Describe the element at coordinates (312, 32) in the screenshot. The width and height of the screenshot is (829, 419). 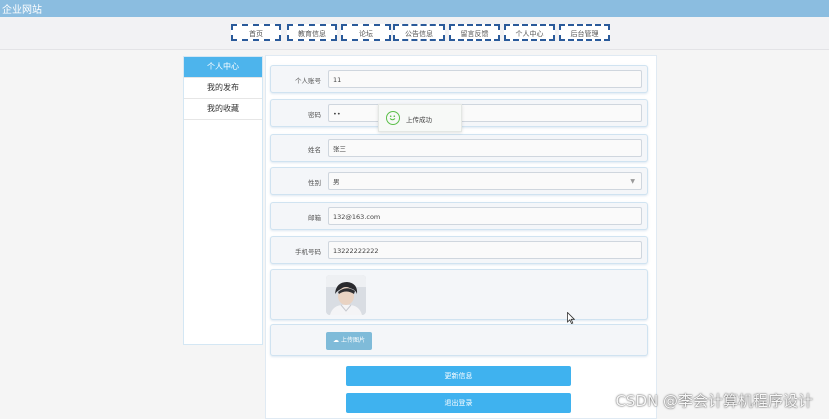
I see `nav-education-info: 教育信息` at that location.